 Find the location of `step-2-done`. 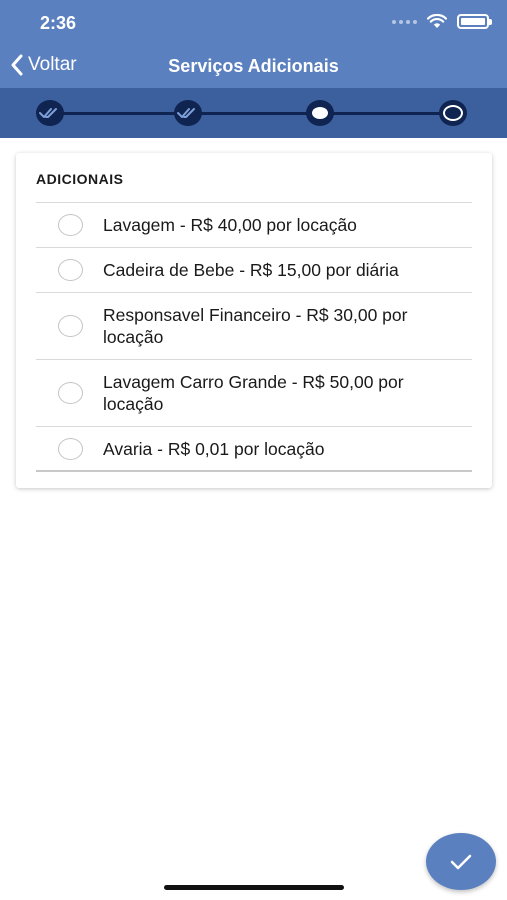

step-2-done is located at coordinates (188, 113).